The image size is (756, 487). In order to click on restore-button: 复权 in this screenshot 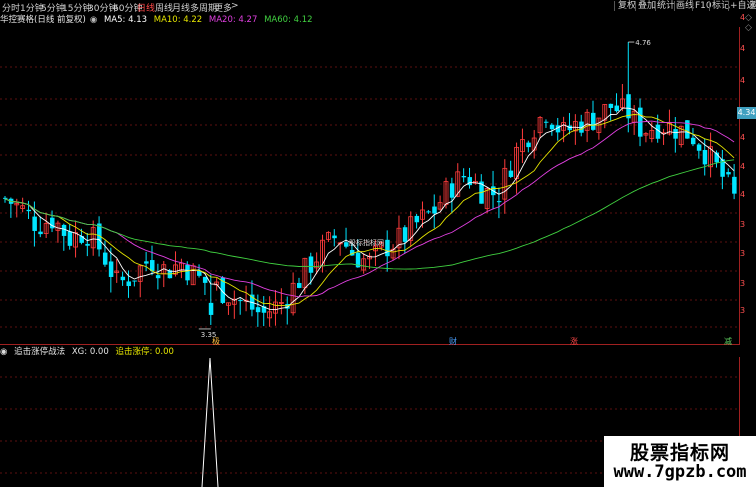, I will do `click(627, 6)`.